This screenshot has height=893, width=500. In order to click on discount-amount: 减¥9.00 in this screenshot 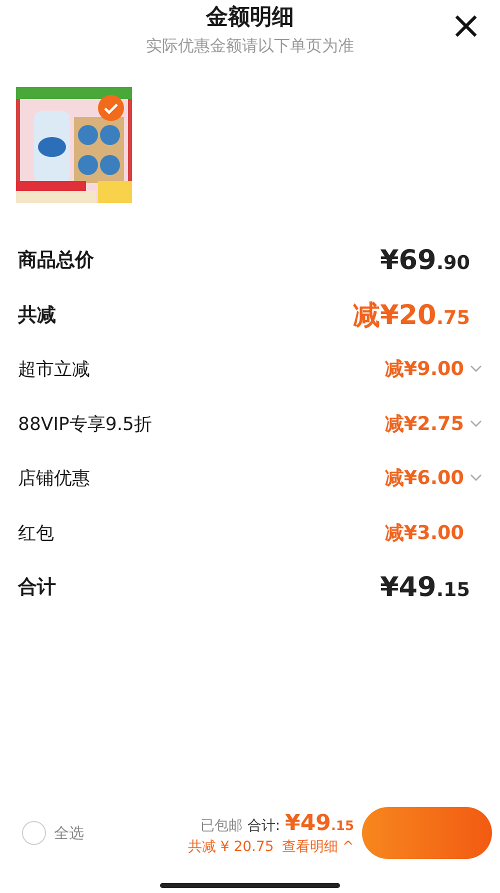, I will do `click(424, 369)`.